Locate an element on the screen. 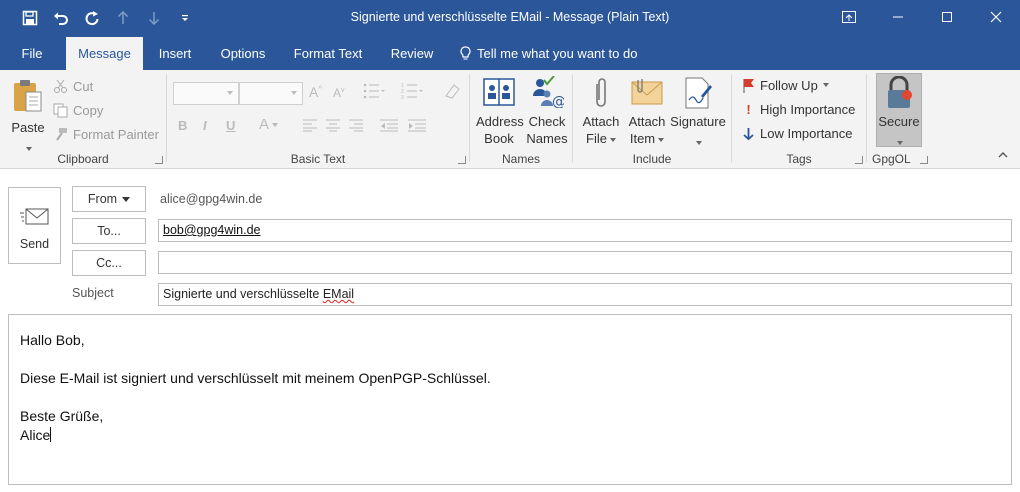 The height and width of the screenshot is (492, 1020). send-label: Send is located at coordinates (34, 244).